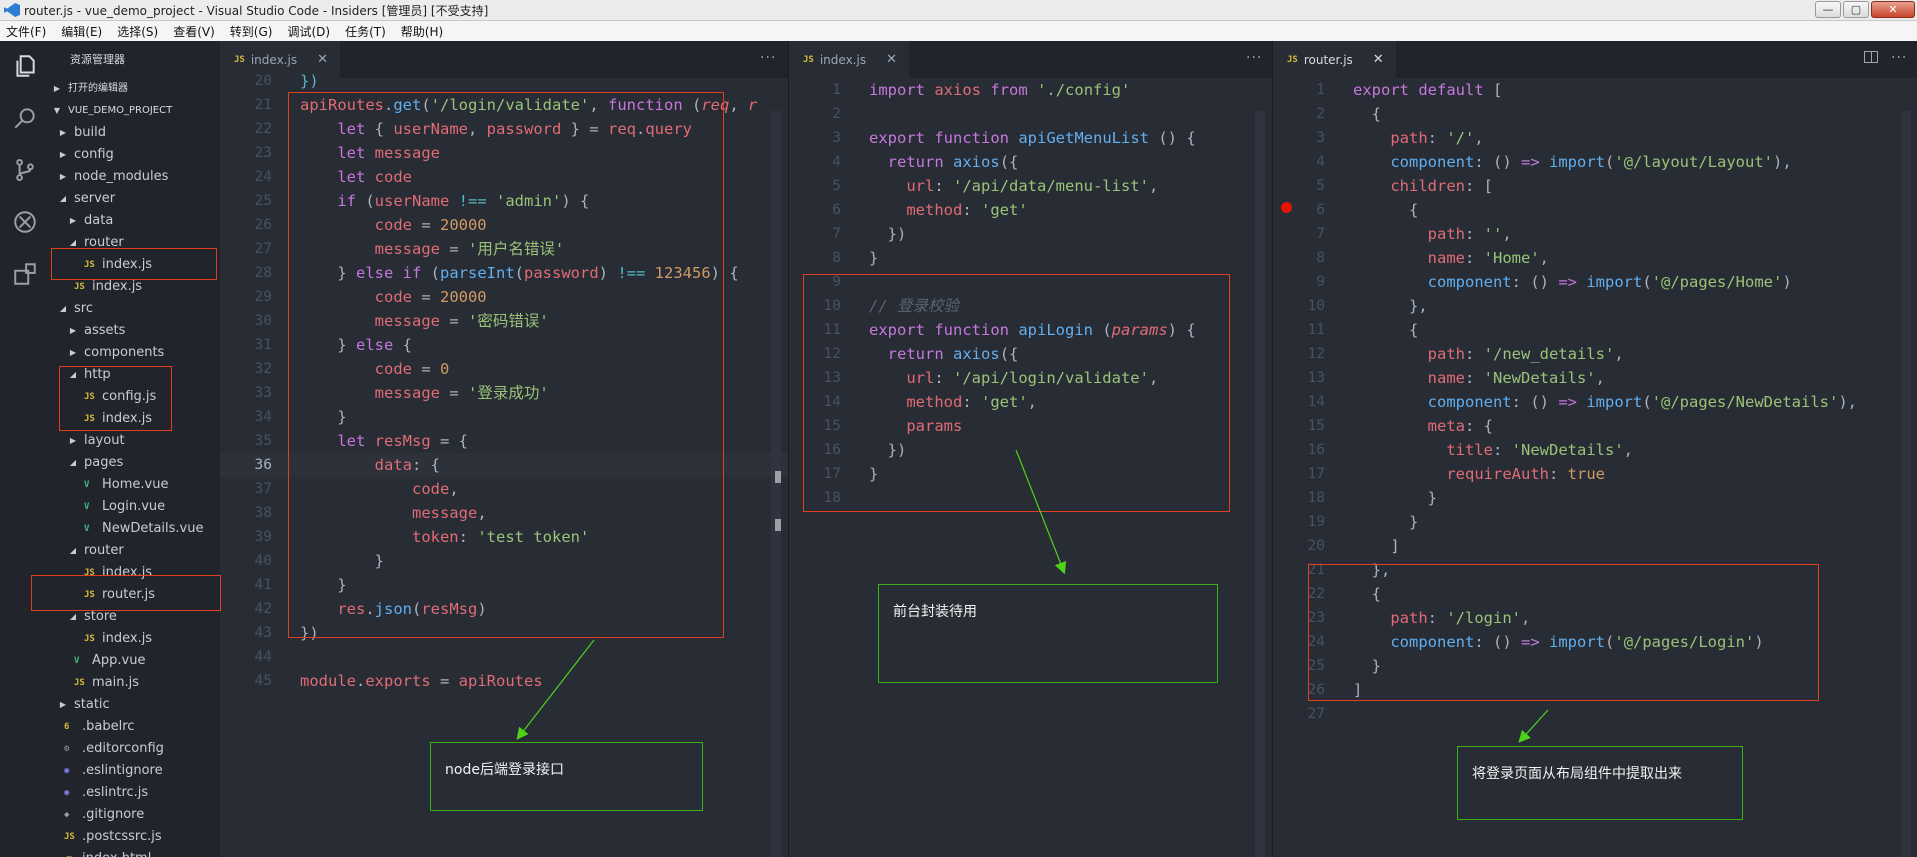  I want to click on folder-item: ◢ pages, so click(135, 463).